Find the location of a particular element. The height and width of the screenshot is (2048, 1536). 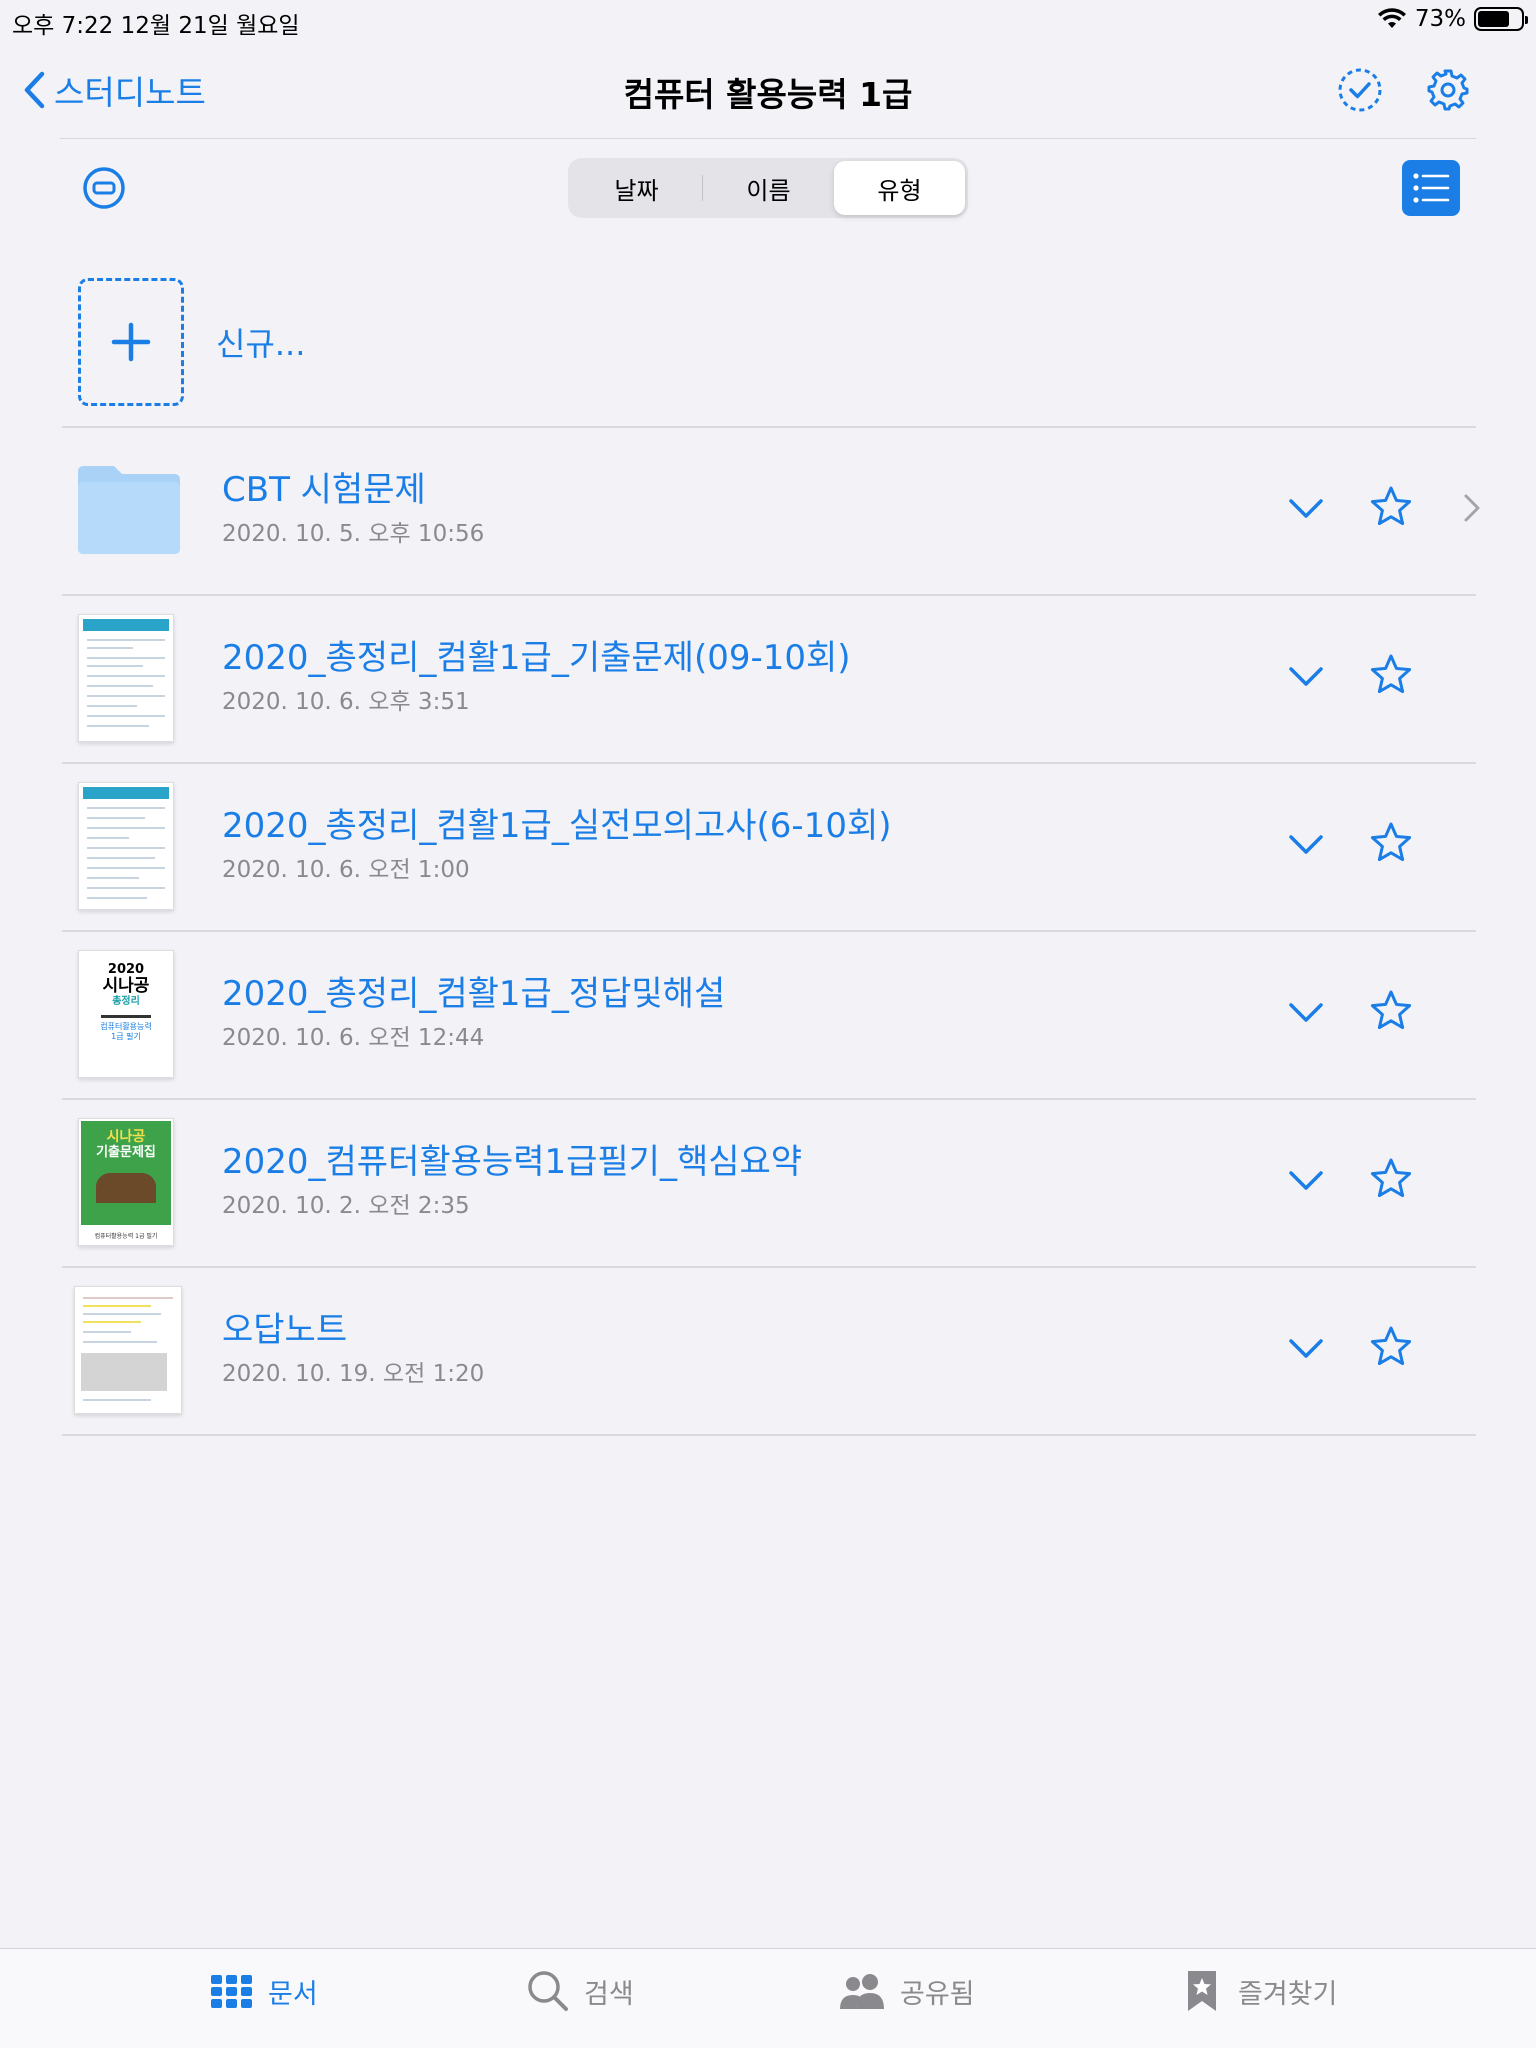

item-date: 2020. 10. 19. 오전 1:20 is located at coordinates (353, 1374).